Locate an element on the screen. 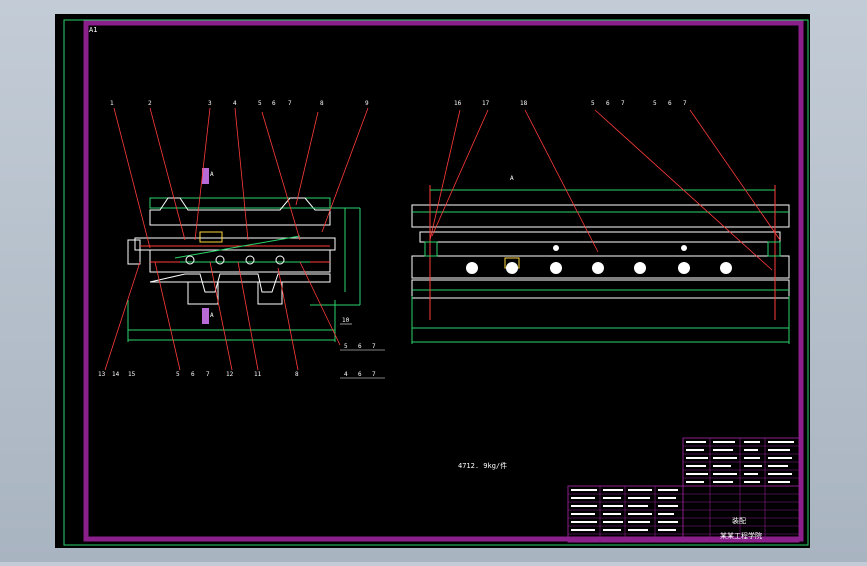  callout: 12 is located at coordinates (230, 374).